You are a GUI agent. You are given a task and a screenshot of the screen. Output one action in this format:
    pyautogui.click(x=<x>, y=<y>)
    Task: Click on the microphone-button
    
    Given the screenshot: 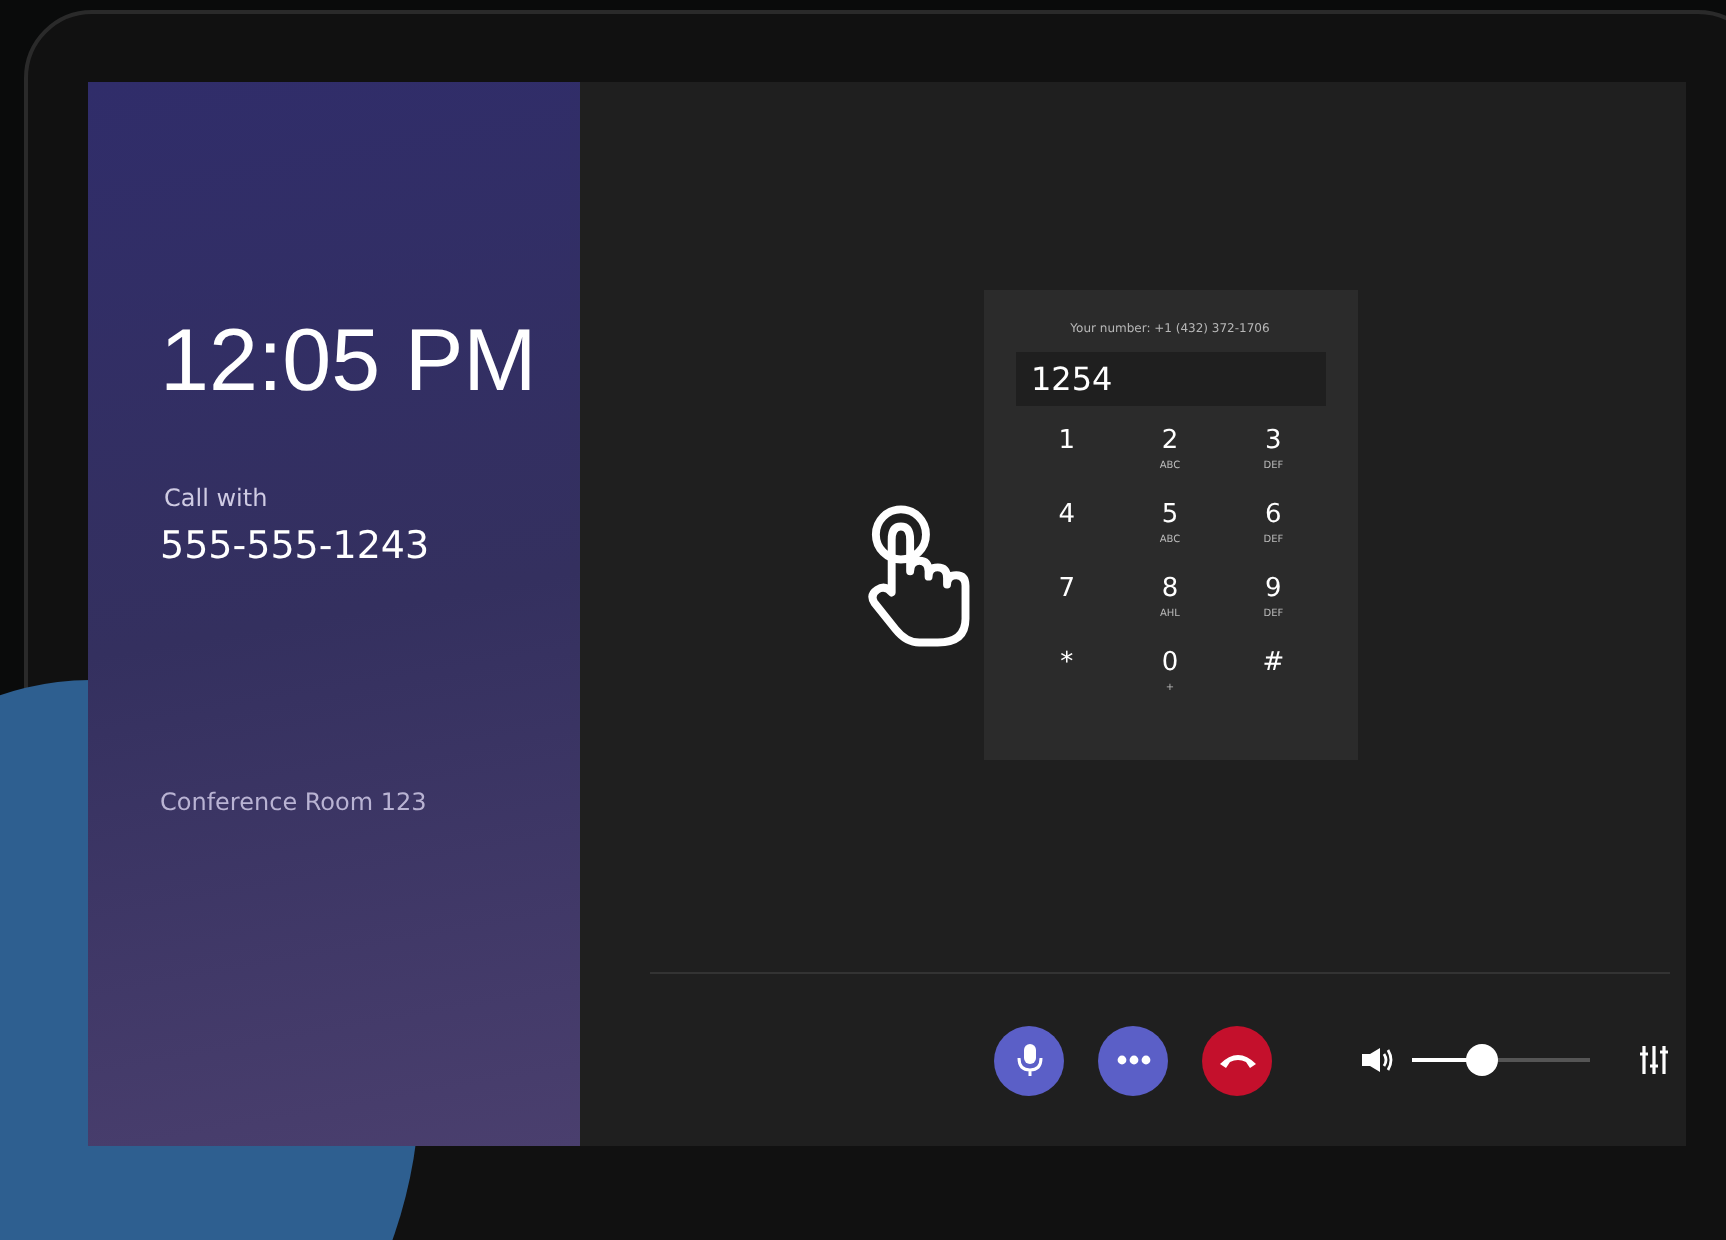 What is the action you would take?
    pyautogui.click(x=1029, y=1060)
    